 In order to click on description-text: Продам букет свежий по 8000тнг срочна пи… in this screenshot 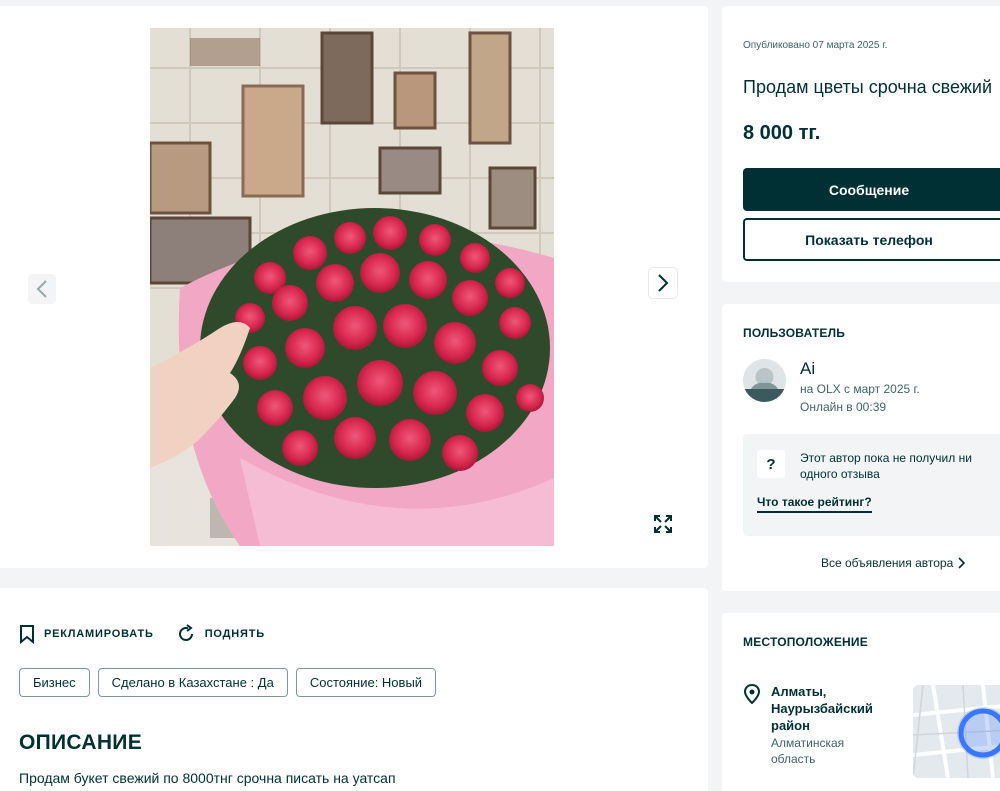, I will do `click(207, 778)`.